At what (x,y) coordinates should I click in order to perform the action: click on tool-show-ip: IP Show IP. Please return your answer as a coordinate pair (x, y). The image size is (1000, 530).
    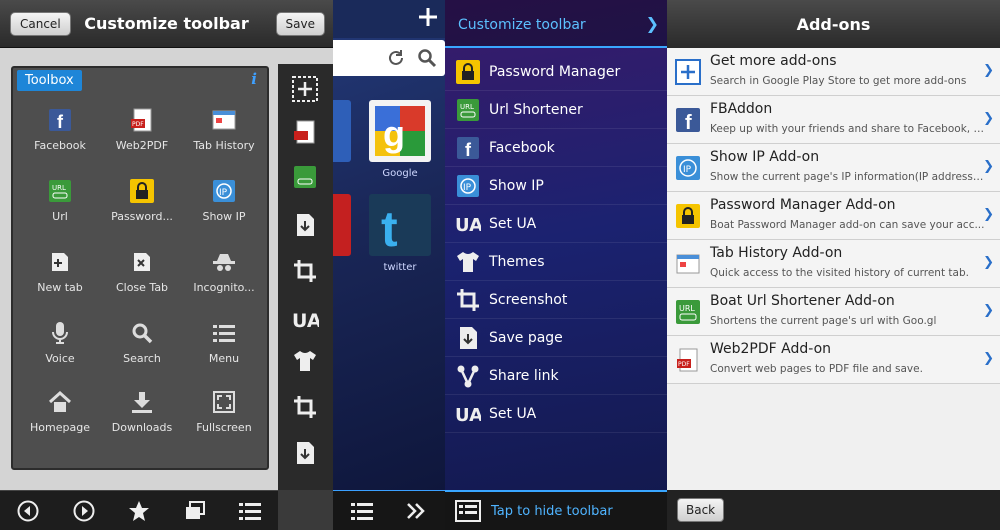
    Looking at the image, I should click on (224, 201).